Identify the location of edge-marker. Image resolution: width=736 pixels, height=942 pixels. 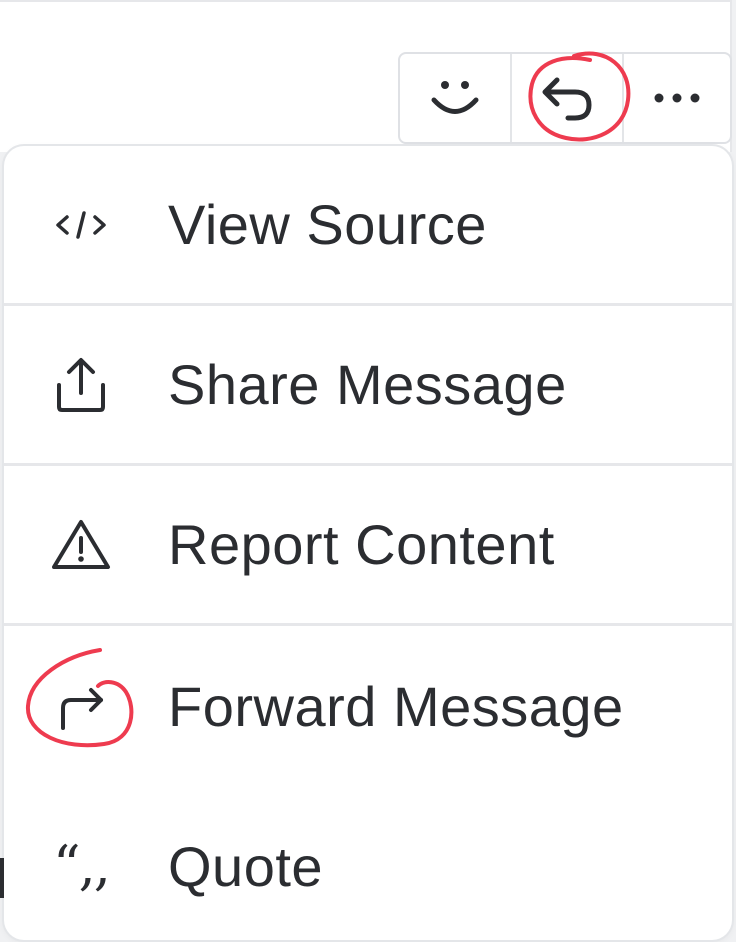
(2, 878).